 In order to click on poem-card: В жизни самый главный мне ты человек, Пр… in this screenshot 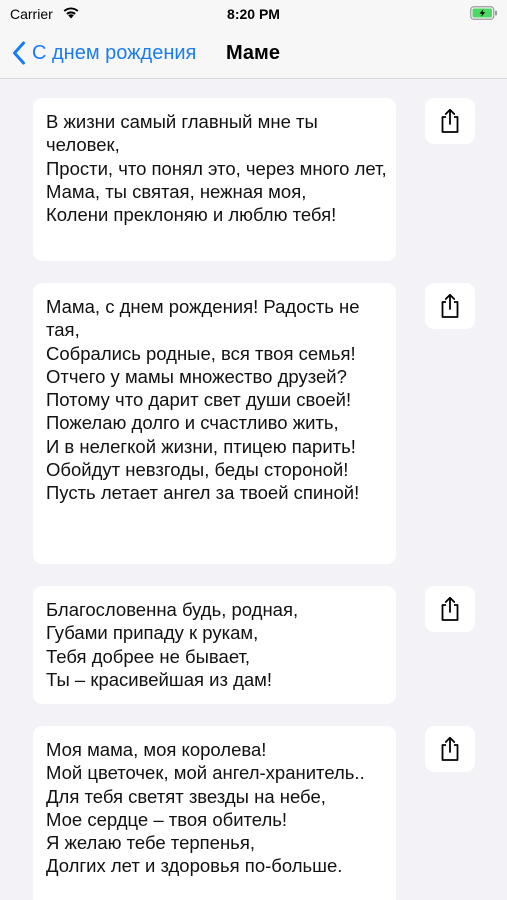, I will do `click(214, 179)`.